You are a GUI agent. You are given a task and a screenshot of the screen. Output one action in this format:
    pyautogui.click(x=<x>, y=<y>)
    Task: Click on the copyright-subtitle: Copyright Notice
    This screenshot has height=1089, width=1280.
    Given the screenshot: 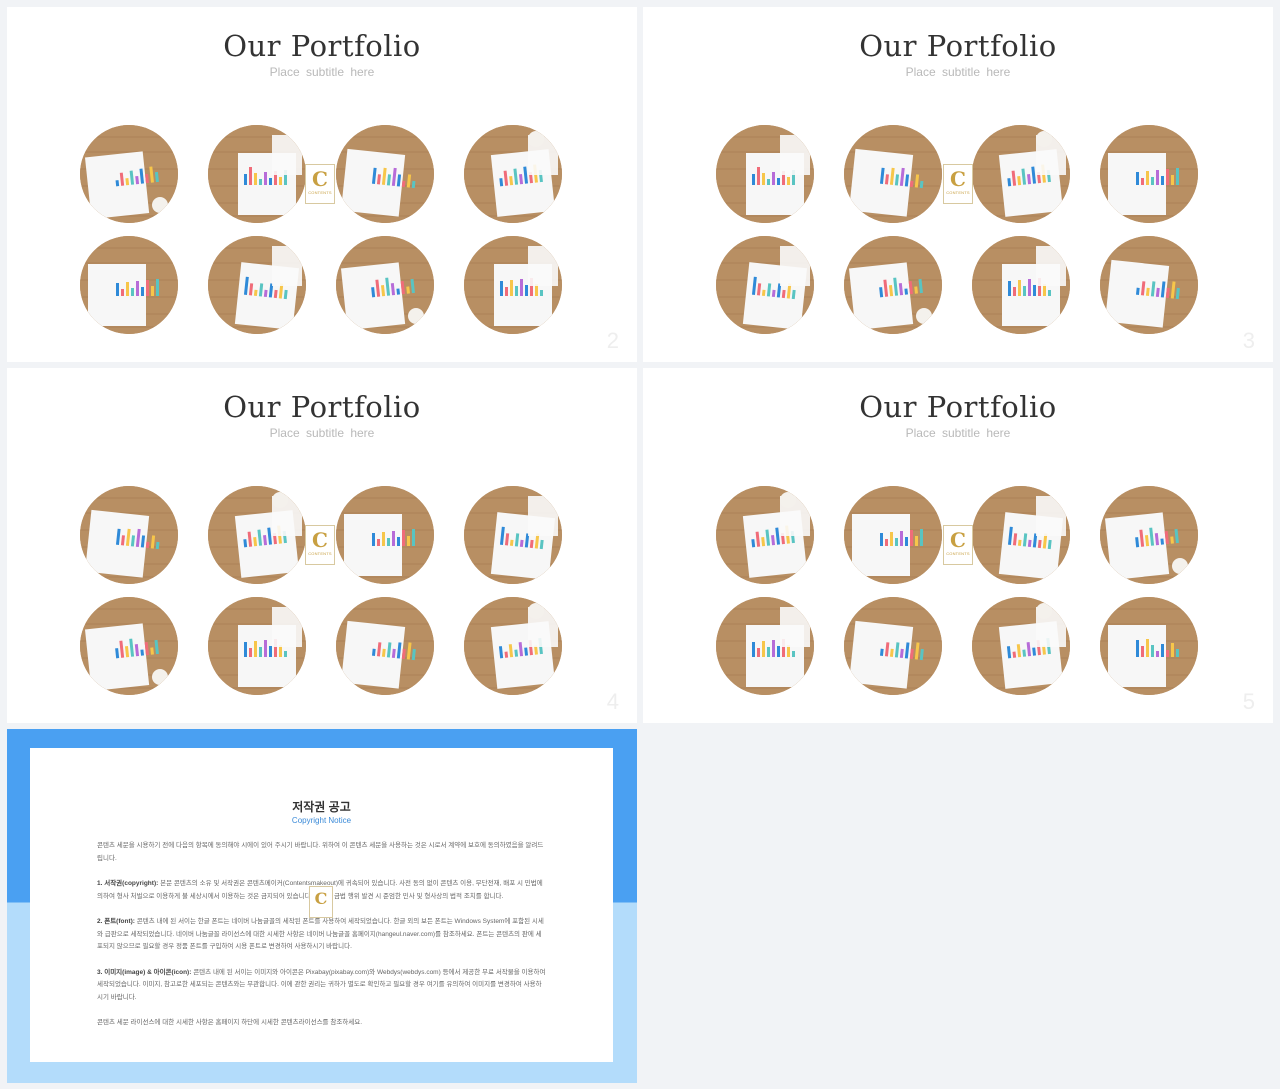 What is the action you would take?
    pyautogui.click(x=321, y=820)
    